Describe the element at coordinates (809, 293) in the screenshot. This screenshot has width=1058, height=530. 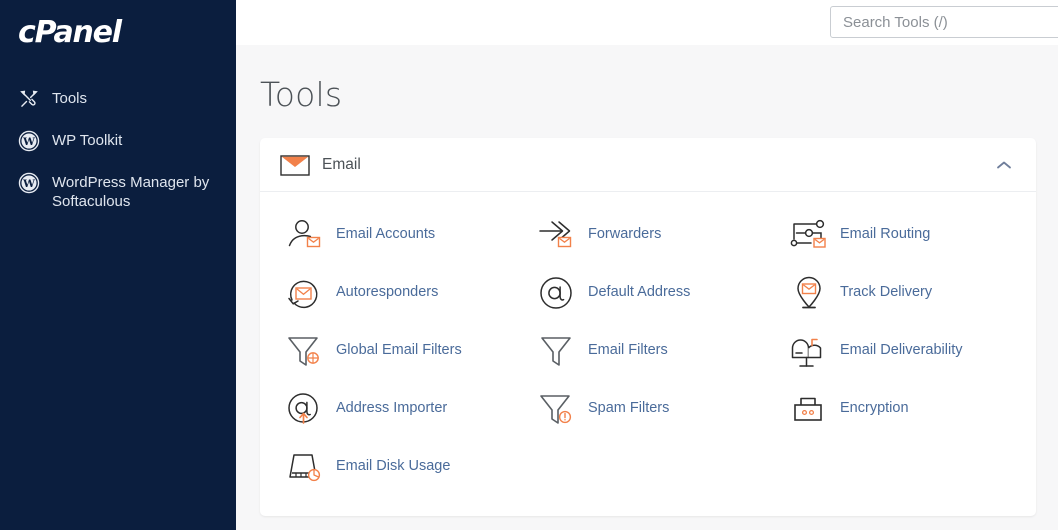
I see `pin-envelope-icon` at that location.